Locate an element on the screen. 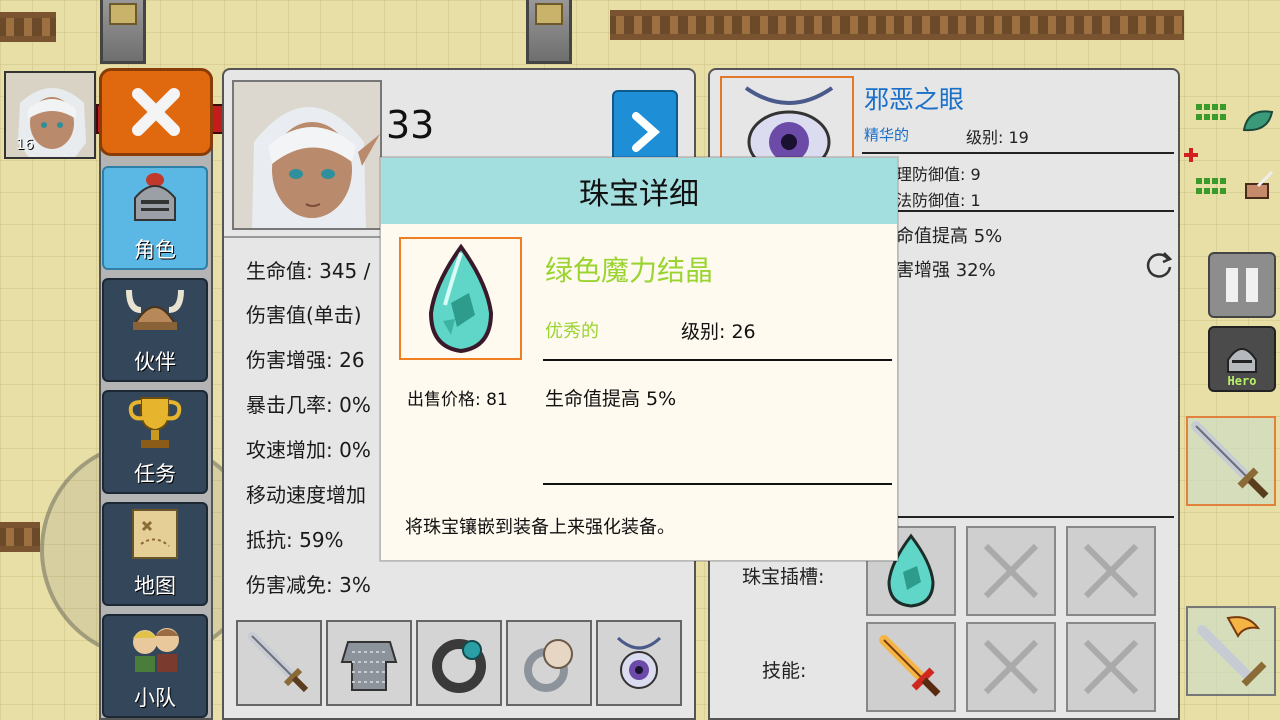 Image resolution: width=1280 pixels, height=720 pixels. item-bonus-stat: 命值提高 5% is located at coordinates (949, 236).